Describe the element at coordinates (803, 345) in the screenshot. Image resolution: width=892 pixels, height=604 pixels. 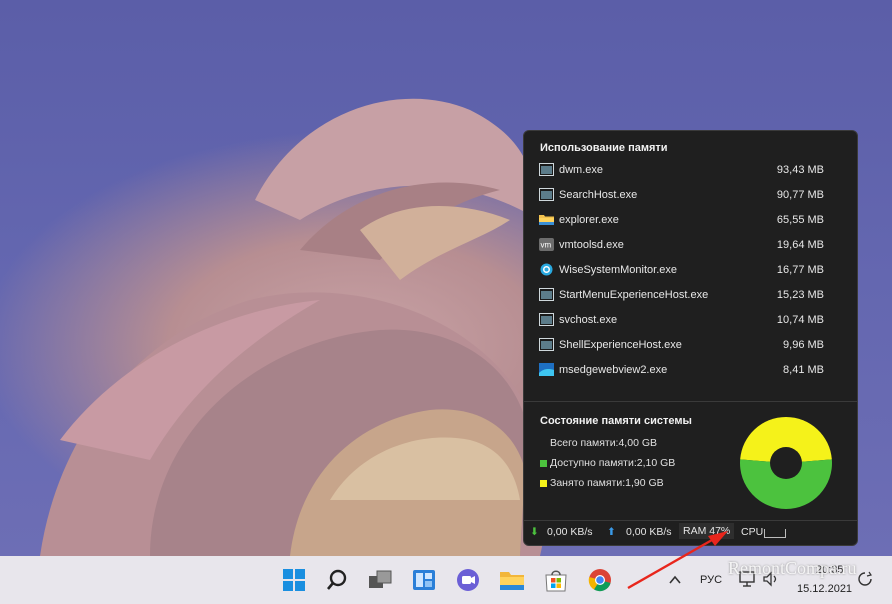
I see `process-size: 9,96 MB` at that location.